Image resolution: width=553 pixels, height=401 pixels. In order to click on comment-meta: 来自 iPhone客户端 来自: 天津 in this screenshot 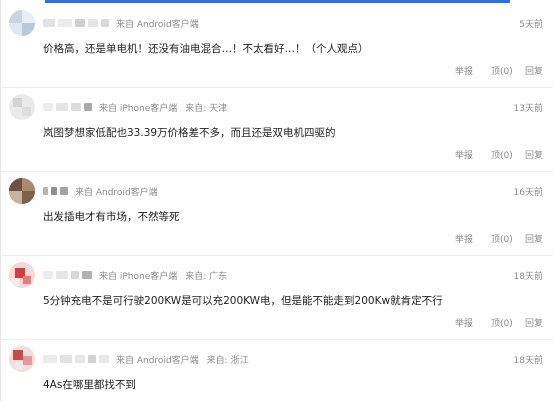, I will do `click(135, 107)`.